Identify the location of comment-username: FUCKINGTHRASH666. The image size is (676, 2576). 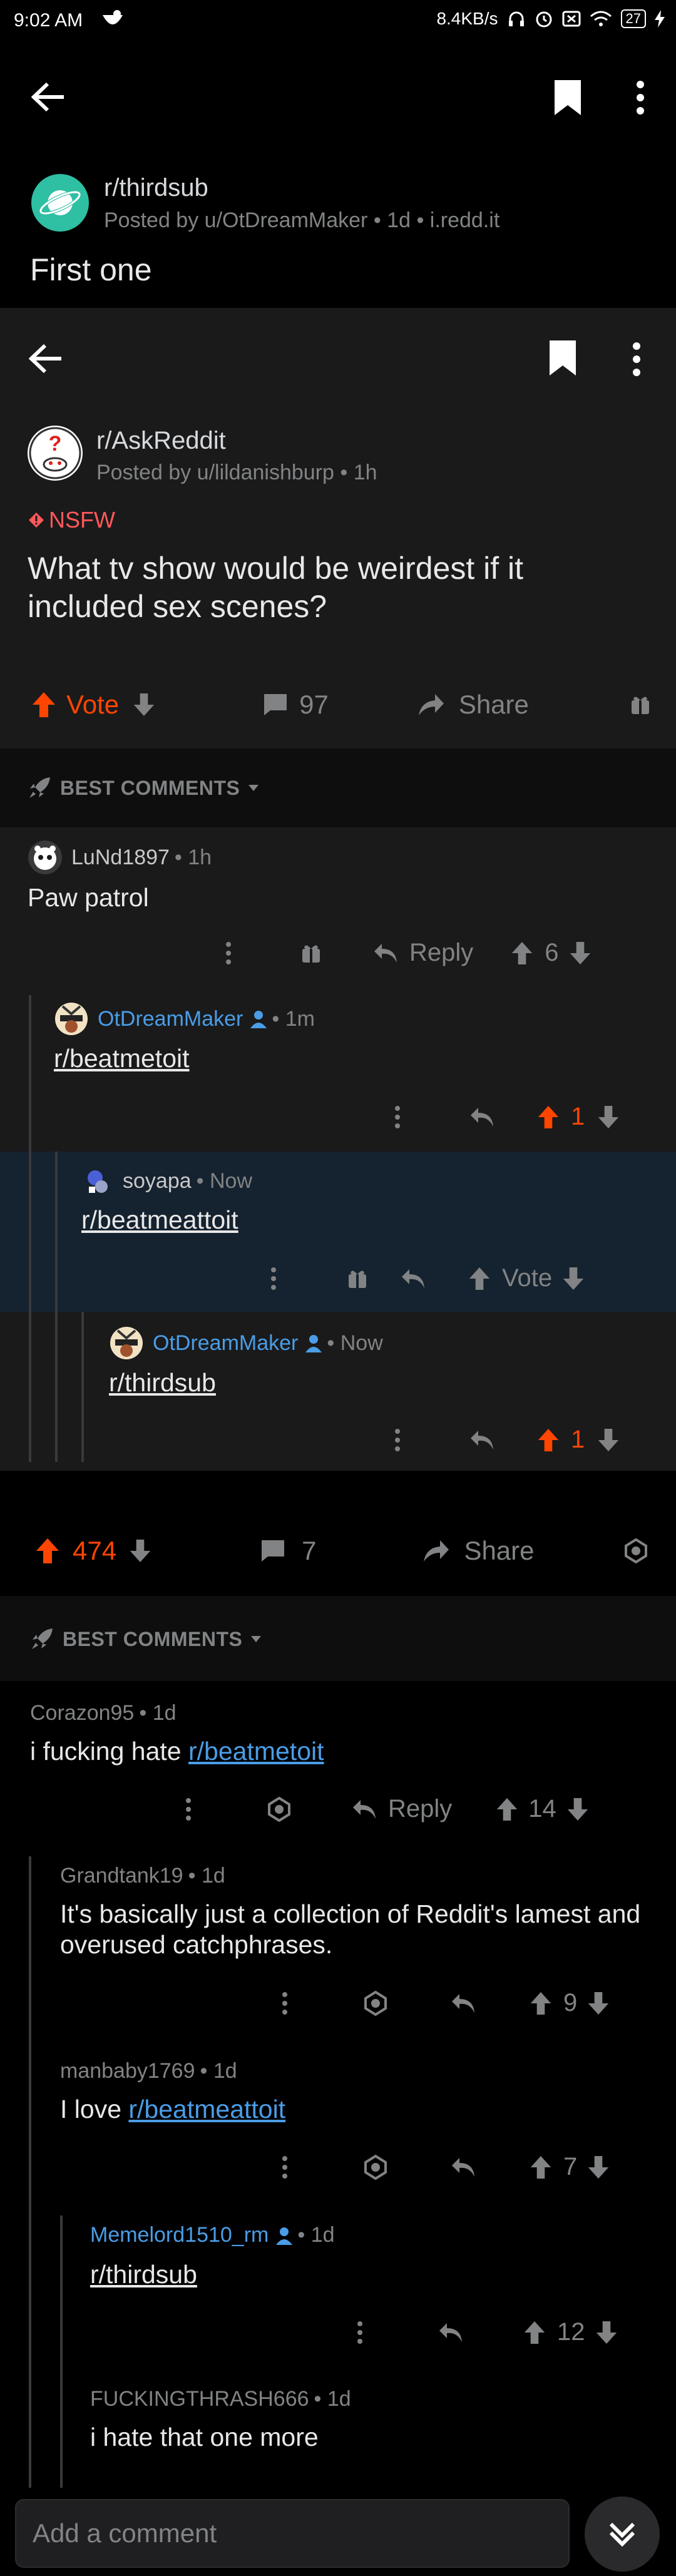
(199, 2399).